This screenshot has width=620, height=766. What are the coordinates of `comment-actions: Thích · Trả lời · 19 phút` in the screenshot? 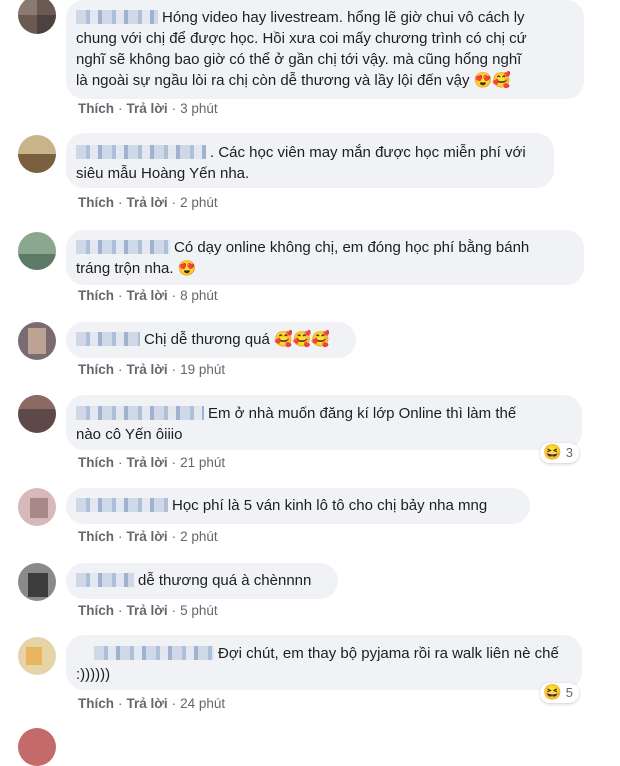 It's located at (152, 369).